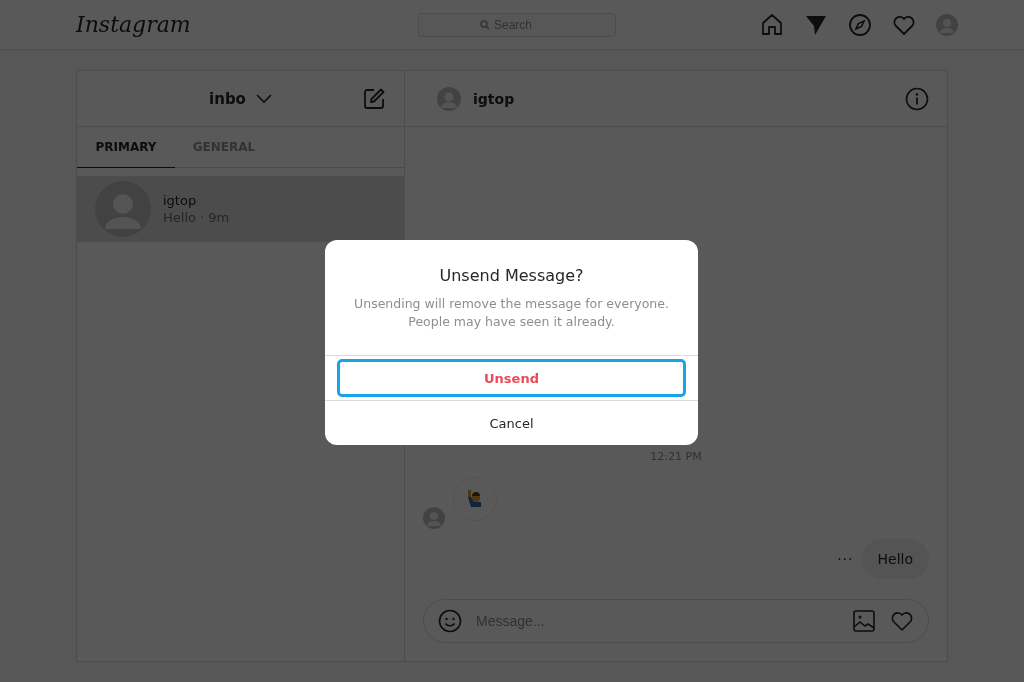 The height and width of the screenshot is (682, 1024). Describe the element at coordinates (180, 200) in the screenshot. I see `contact-name: igtop` at that location.